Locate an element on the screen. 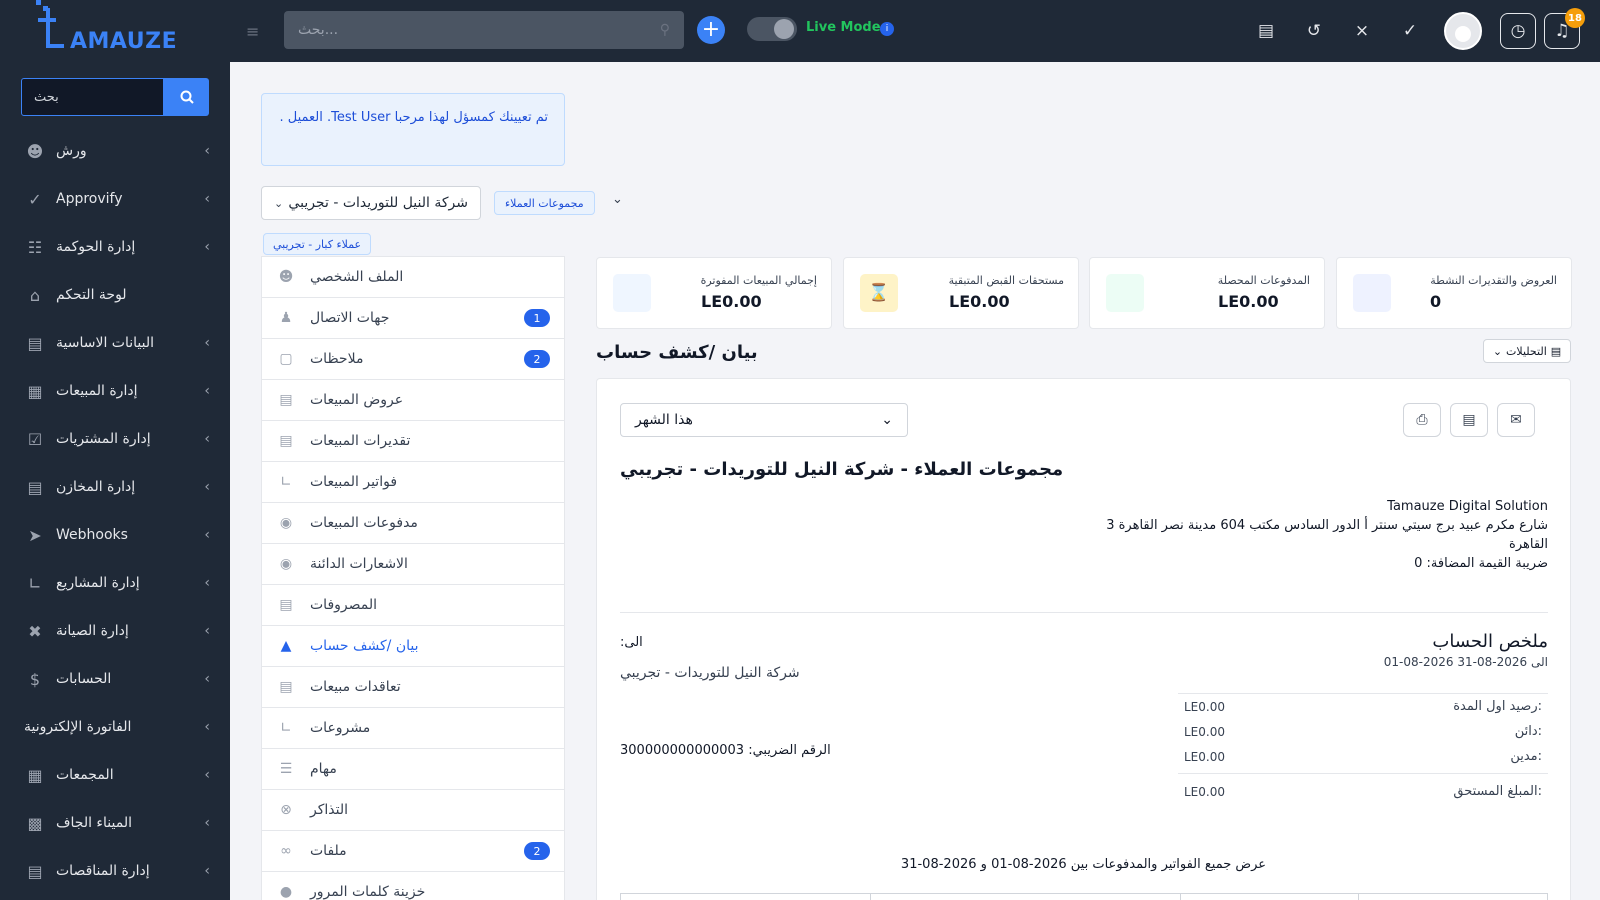  tab-item: ♟ جهات الاتصال 1 is located at coordinates (413, 318).